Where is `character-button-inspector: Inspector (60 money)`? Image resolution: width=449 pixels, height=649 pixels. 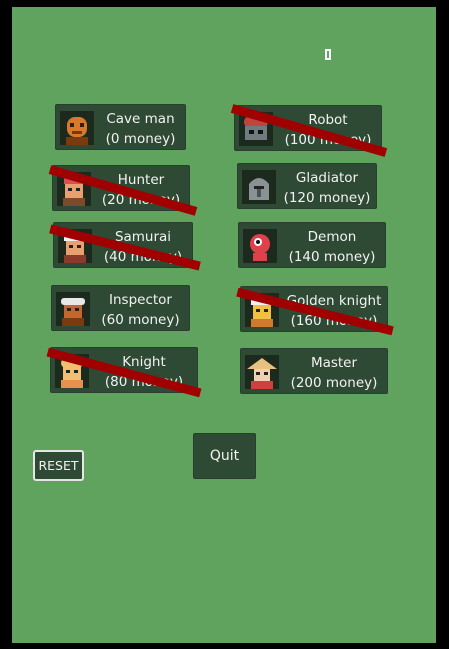
character-button-inspector: Inspector (60 money) is located at coordinates (120, 308).